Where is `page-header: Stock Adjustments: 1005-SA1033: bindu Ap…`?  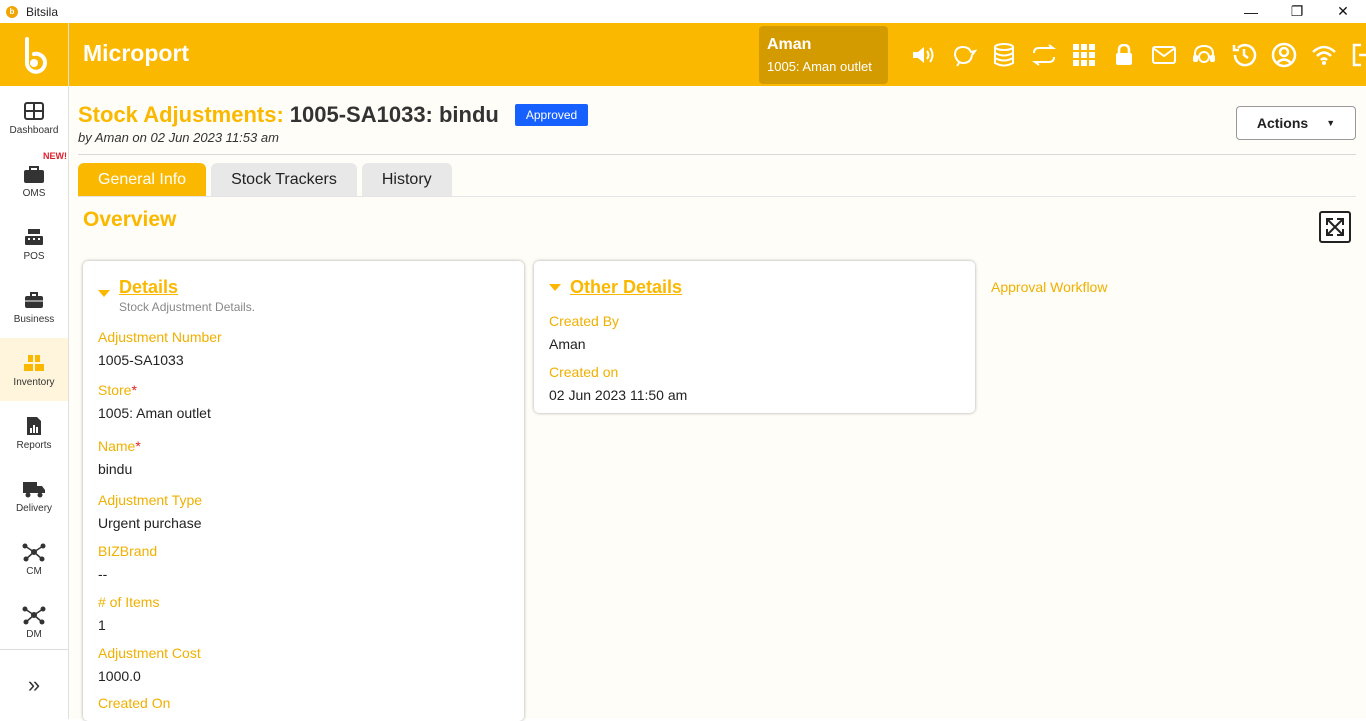
page-header: Stock Adjustments: 1005-SA1033: bindu Ap… is located at coordinates (333, 115).